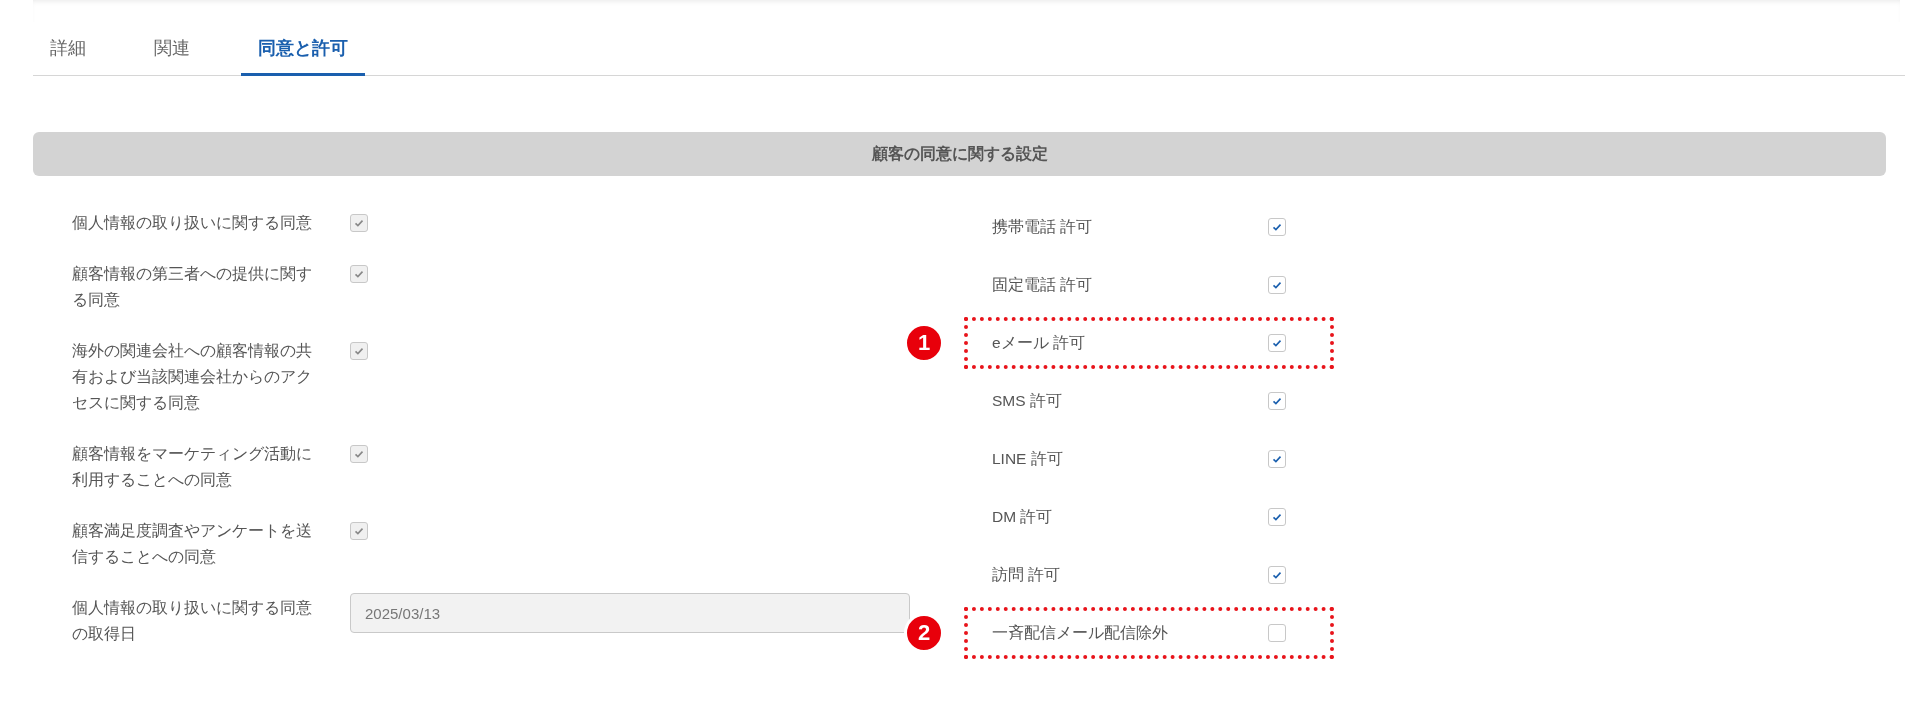 This screenshot has height=713, width=1920. What do you see at coordinates (192, 544) in the screenshot?
I see `field-label: 顧客満足度調査やアンケートを送信することへの同意` at bounding box center [192, 544].